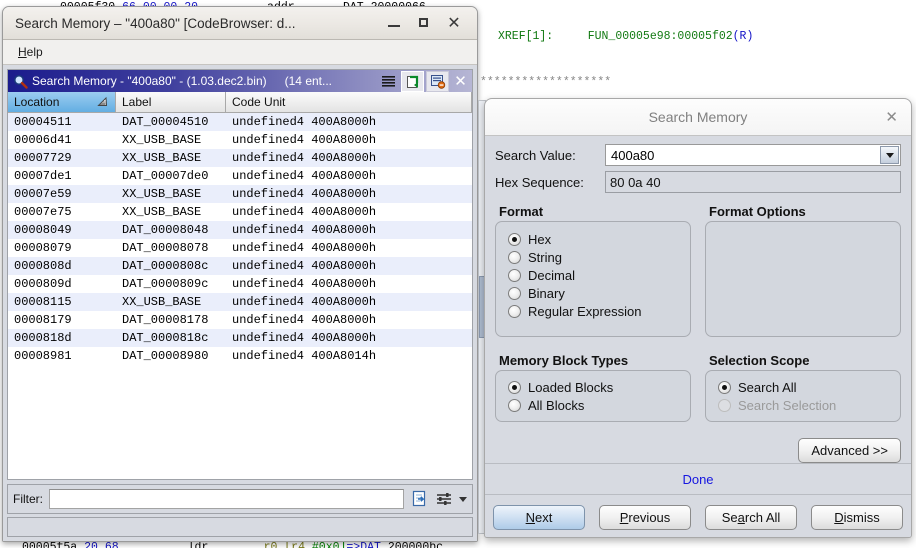 This screenshot has width=916, height=548. What do you see at coordinates (240, 338) in the screenshot?
I see `table-row: 0000818d DAT_0000818c undefined4 400A8000h` at bounding box center [240, 338].